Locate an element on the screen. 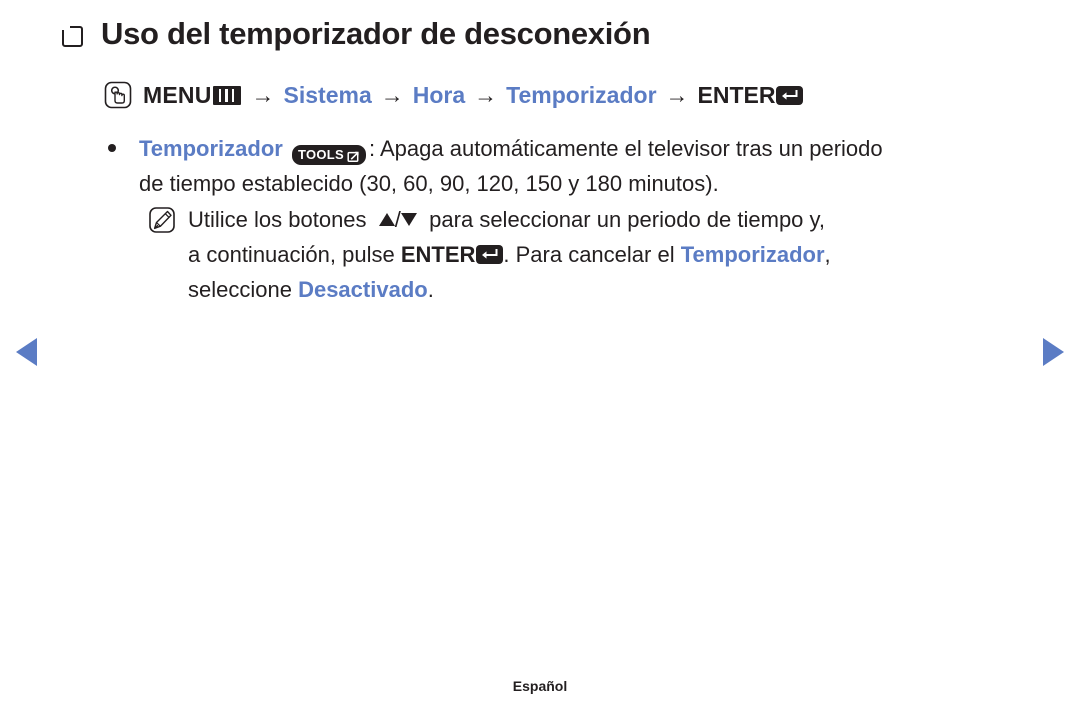 The width and height of the screenshot is (1080, 705). note-line1-suffix: para seleccionar un periodo de tiempo y, is located at coordinates (627, 219).